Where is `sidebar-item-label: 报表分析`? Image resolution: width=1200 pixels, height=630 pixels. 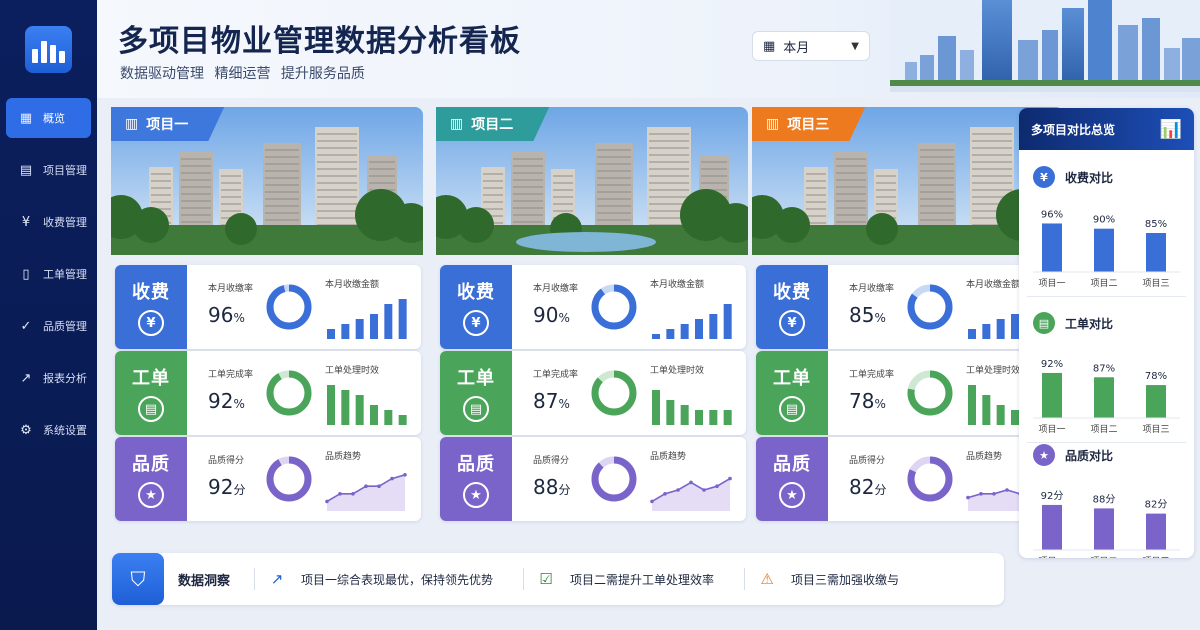 sidebar-item-label: 报表分析 is located at coordinates (65, 378).